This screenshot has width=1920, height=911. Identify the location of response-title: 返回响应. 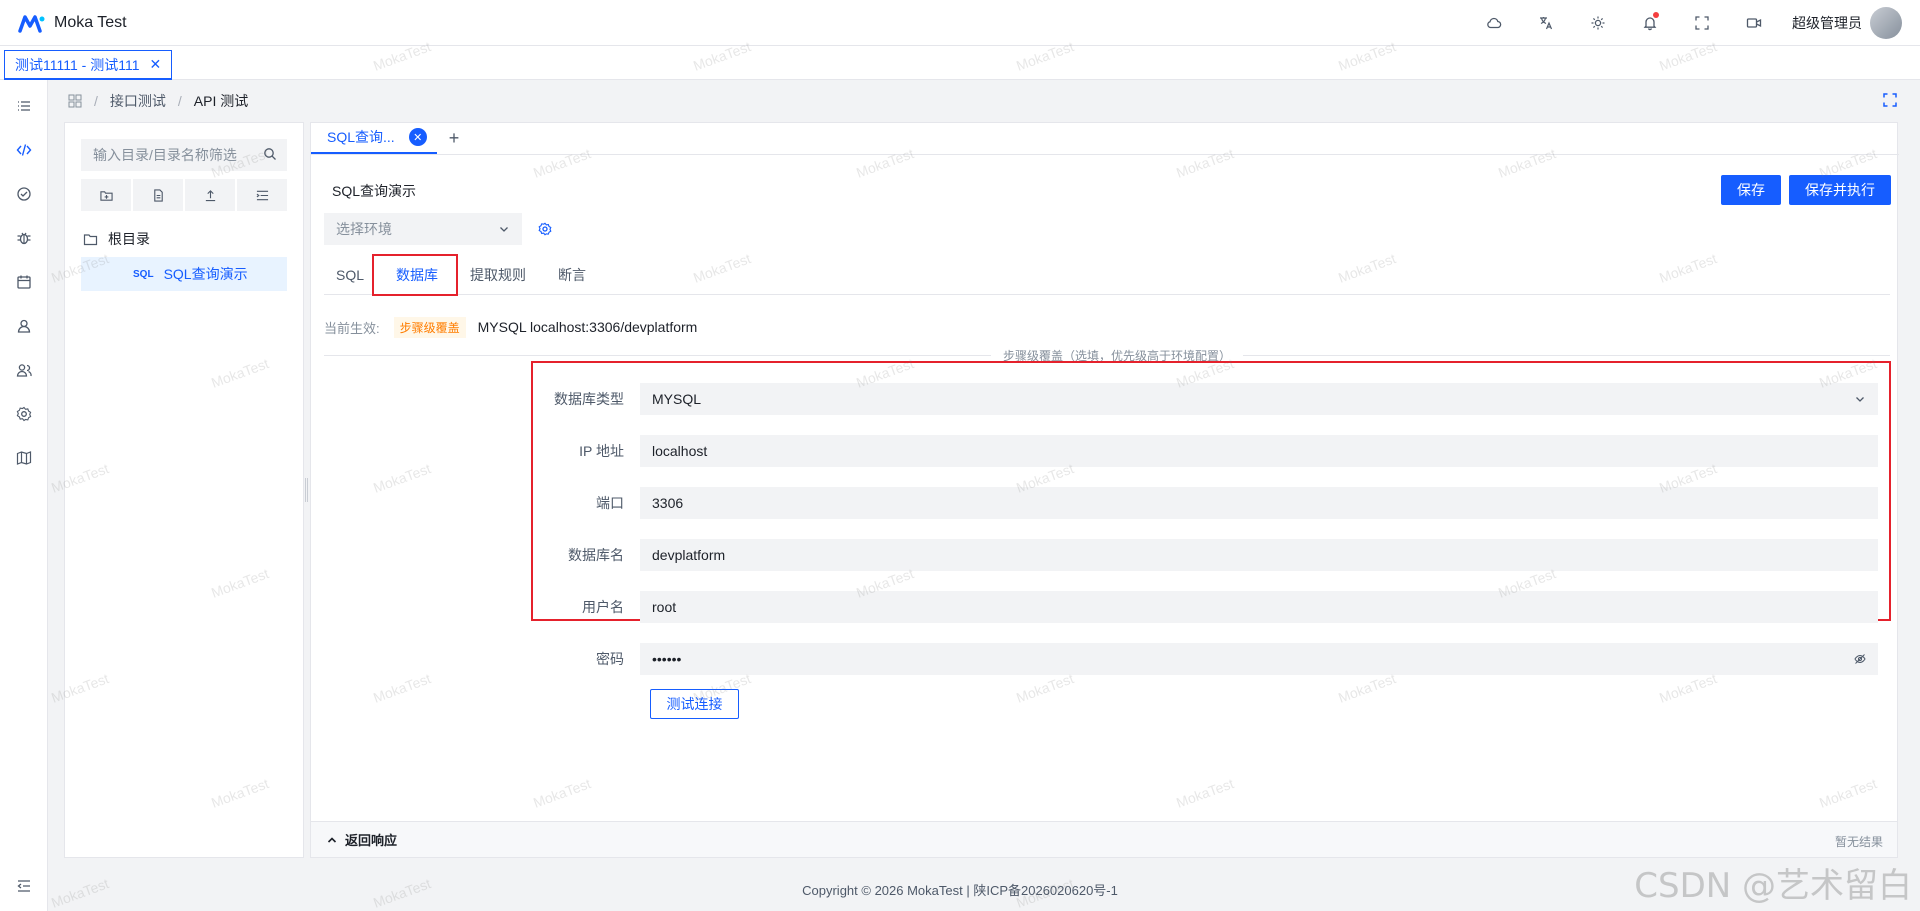
(362, 839).